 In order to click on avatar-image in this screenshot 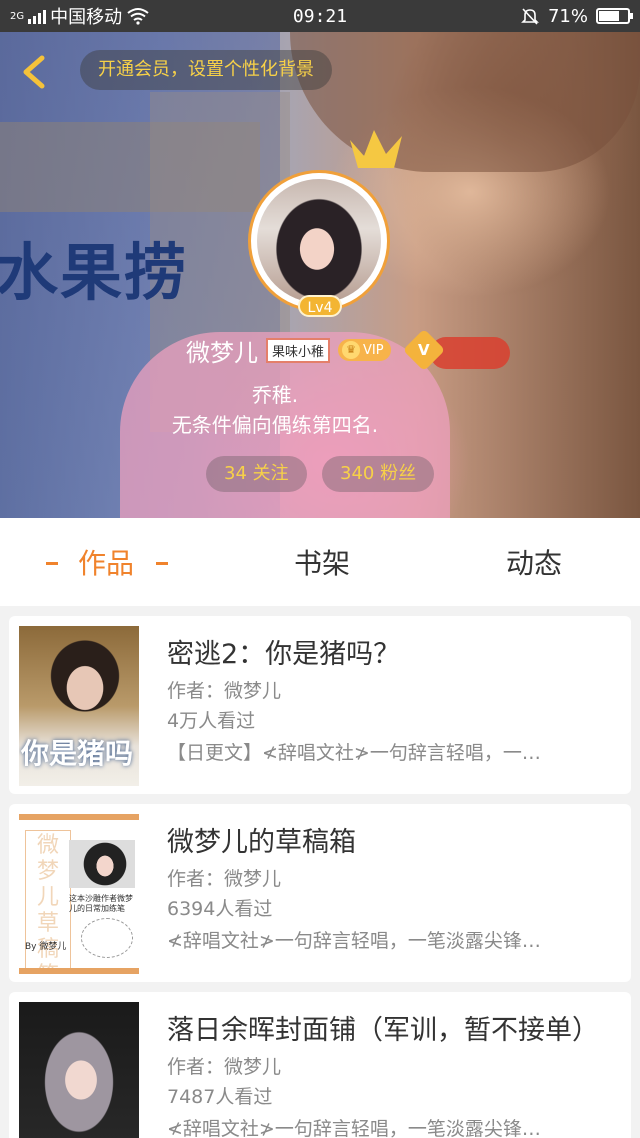, I will do `click(319, 241)`.